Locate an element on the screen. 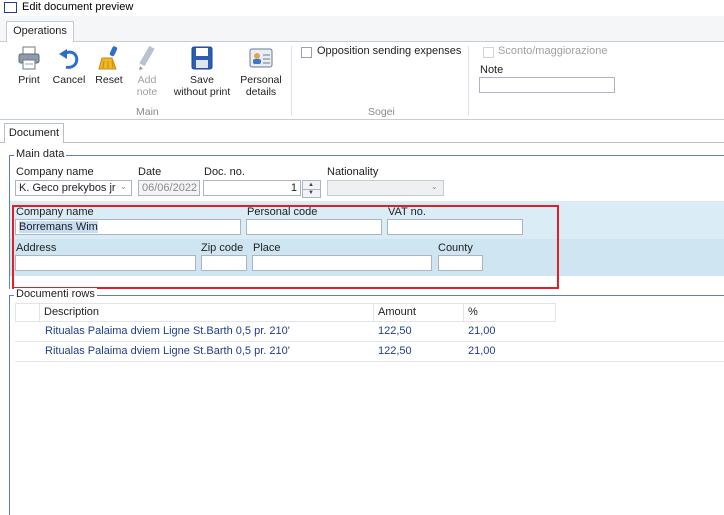 This screenshot has width=724, height=515. document-rows-legend: Documenti rows is located at coordinates (55, 294).